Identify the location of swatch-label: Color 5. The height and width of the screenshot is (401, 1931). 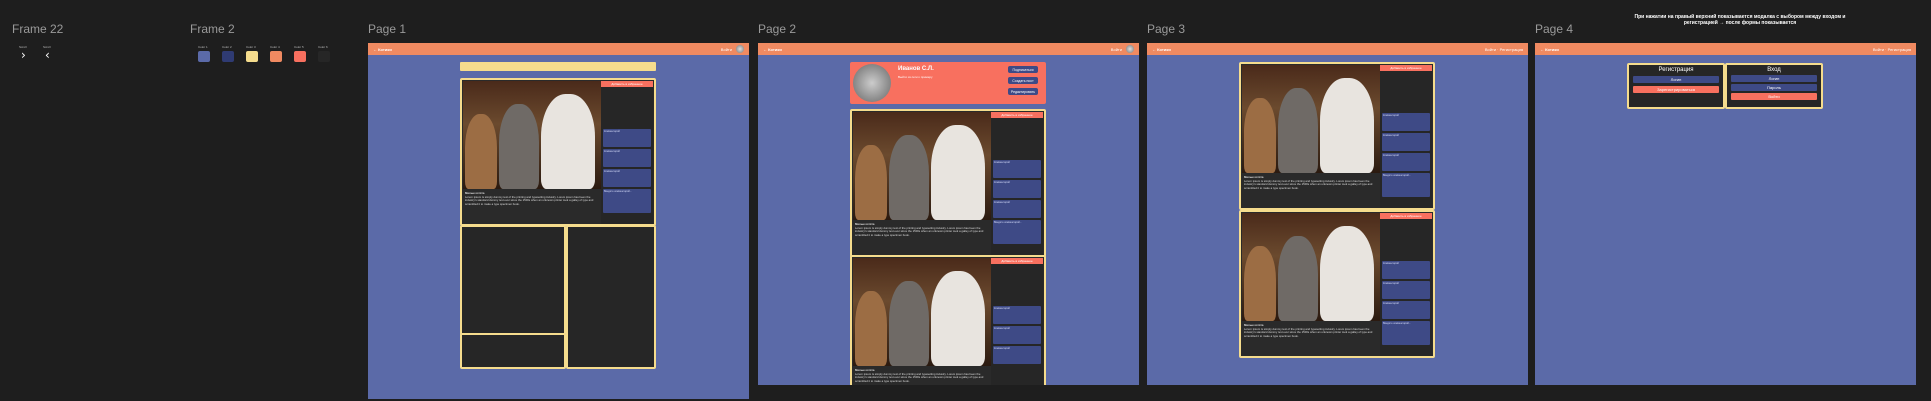
(299, 47).